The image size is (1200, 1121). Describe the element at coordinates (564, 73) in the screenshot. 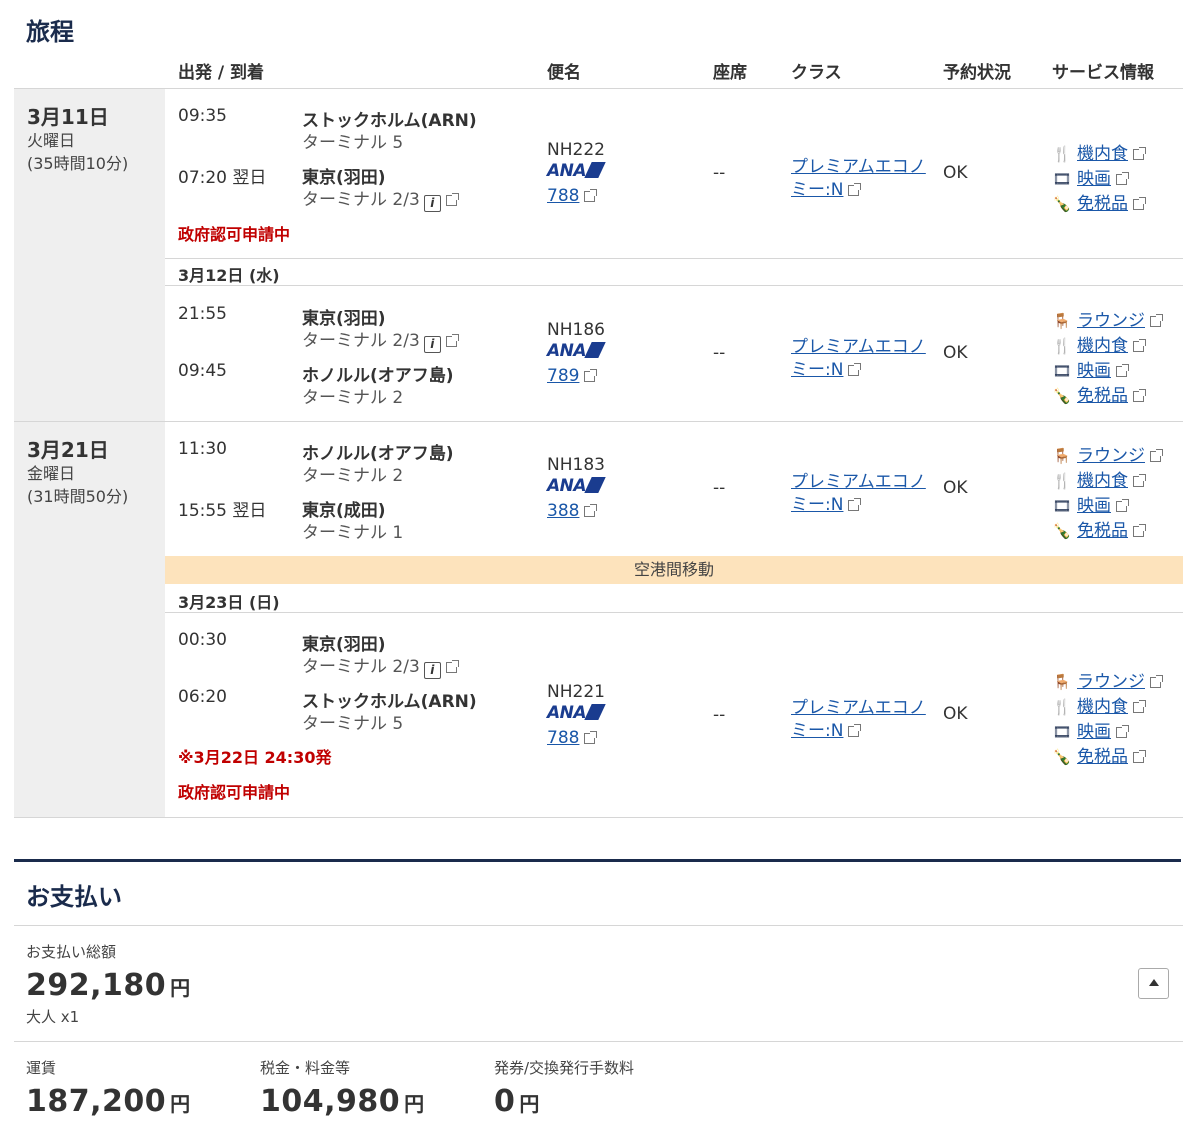

I see `header-flight: 便名` at that location.